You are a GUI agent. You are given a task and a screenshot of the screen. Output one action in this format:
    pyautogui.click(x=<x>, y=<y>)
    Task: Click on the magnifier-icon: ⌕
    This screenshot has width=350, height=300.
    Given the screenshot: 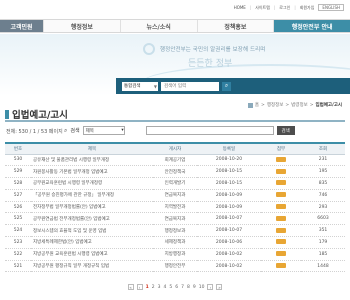 What is the action you would take?
    pyautogui.click(x=66, y=130)
    